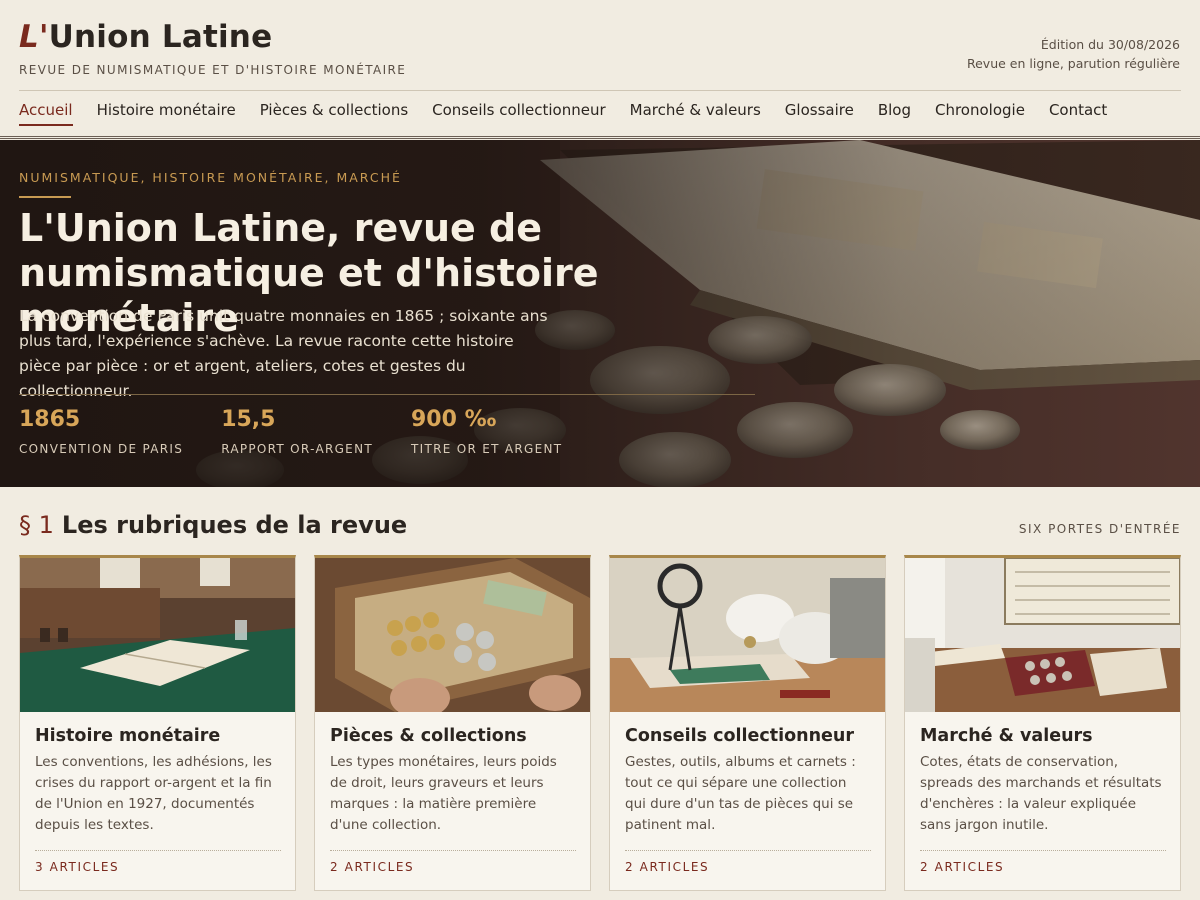  I want to click on nav-double-rule, so click(600, 137).